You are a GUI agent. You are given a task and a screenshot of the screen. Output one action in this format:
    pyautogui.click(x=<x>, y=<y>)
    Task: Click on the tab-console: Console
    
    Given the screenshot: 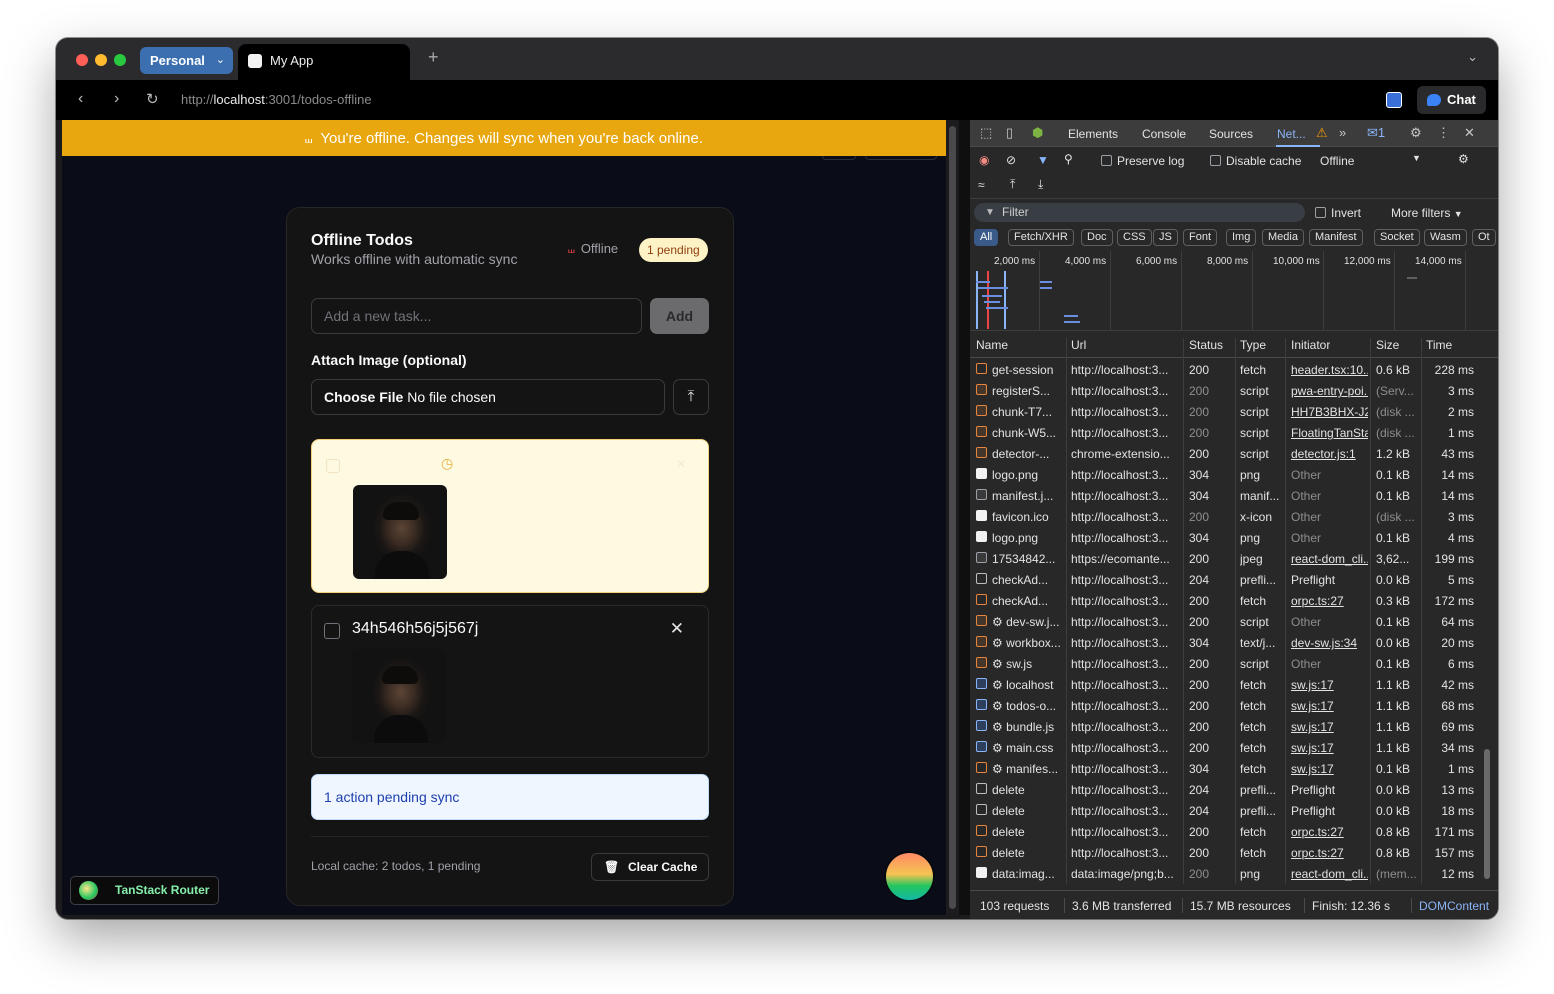 What is the action you would take?
    pyautogui.click(x=1164, y=134)
    